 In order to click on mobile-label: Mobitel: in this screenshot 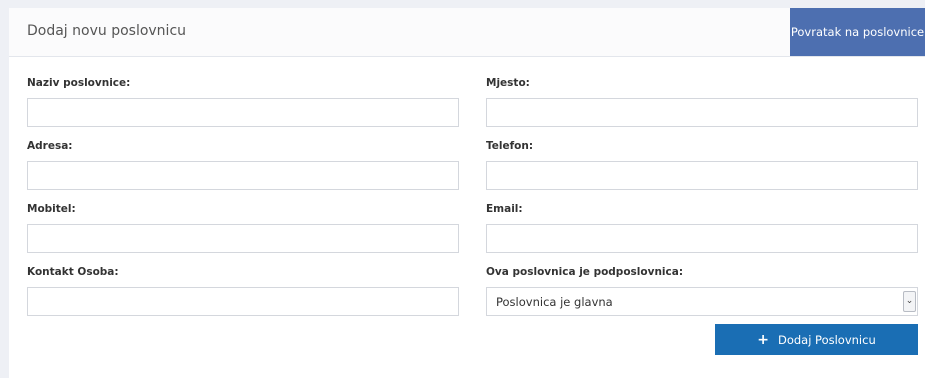, I will do `click(51, 209)`.